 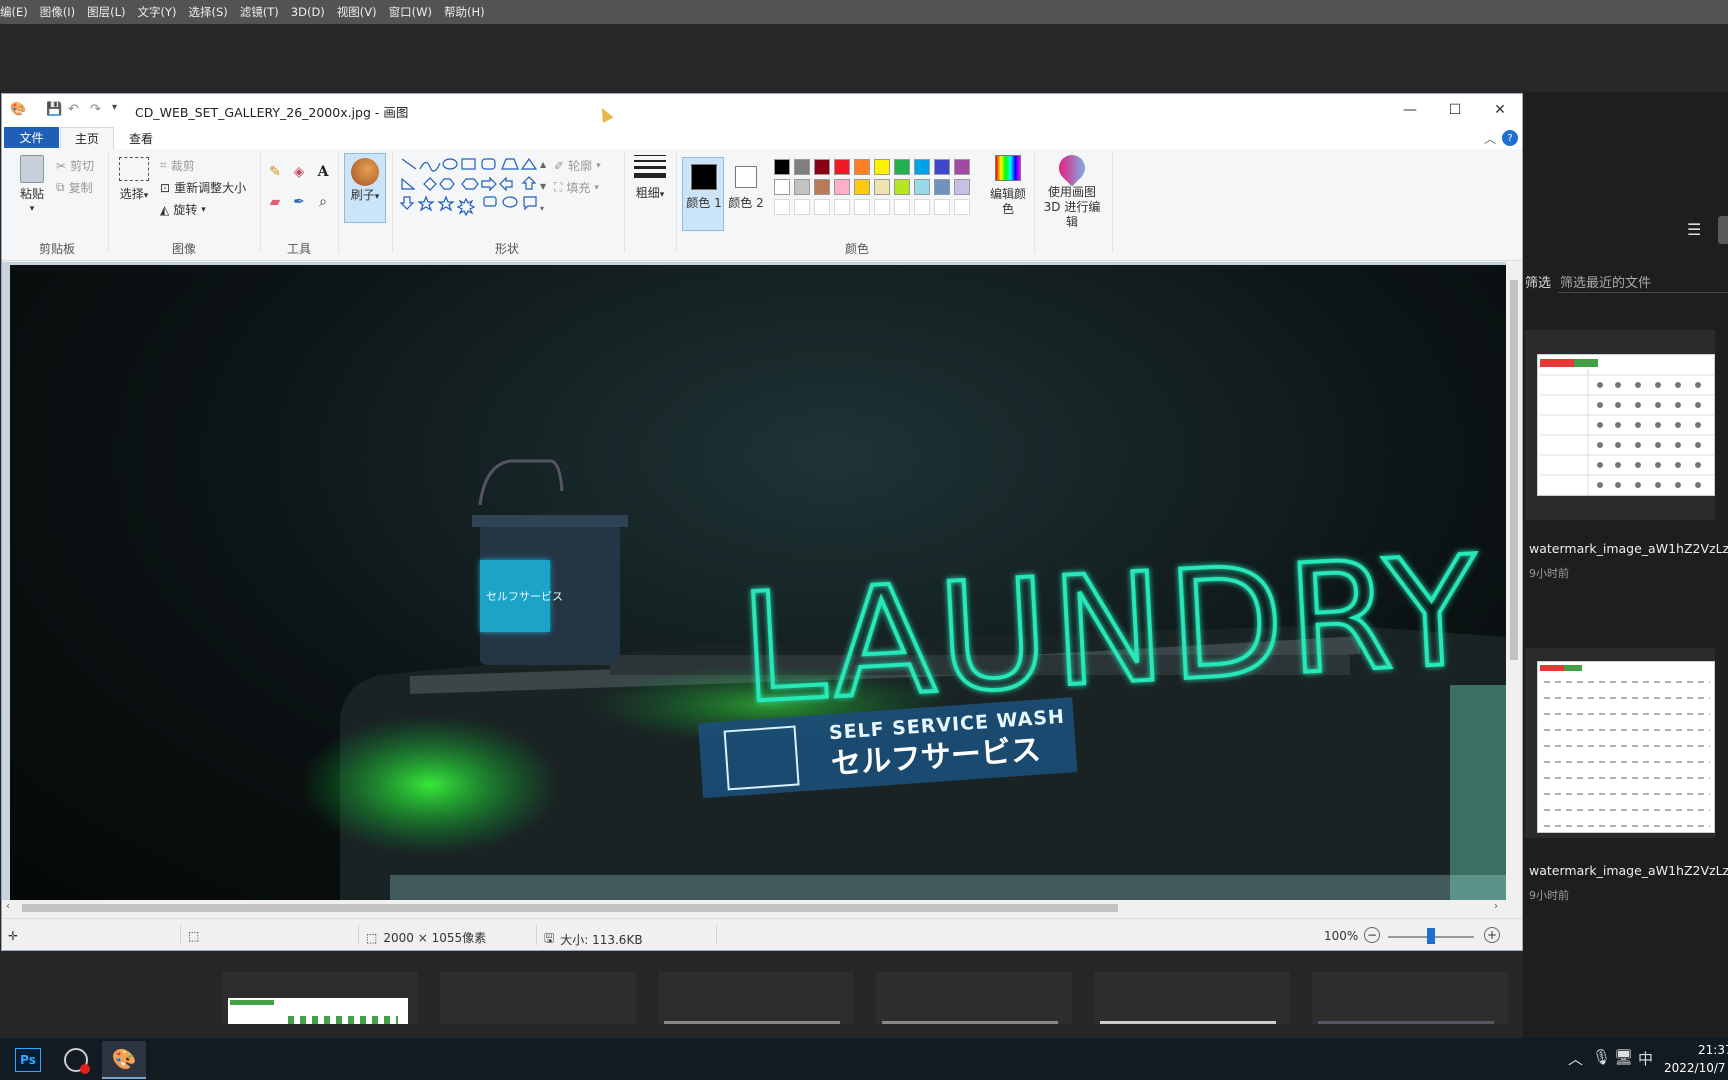 I want to click on cut-button: ✂ 剪切, so click(x=75, y=165).